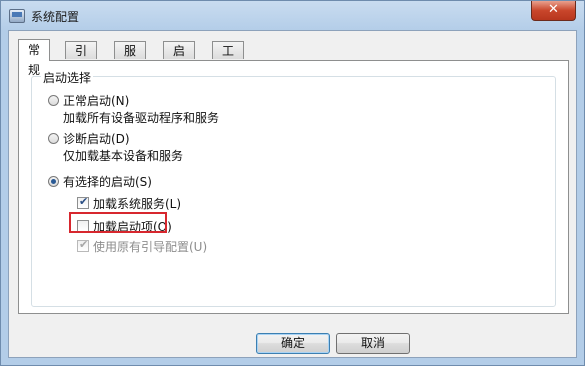  Describe the element at coordinates (141, 118) in the screenshot. I see `normal-startup-description: 加载所有设备驱动程序和服务` at that location.